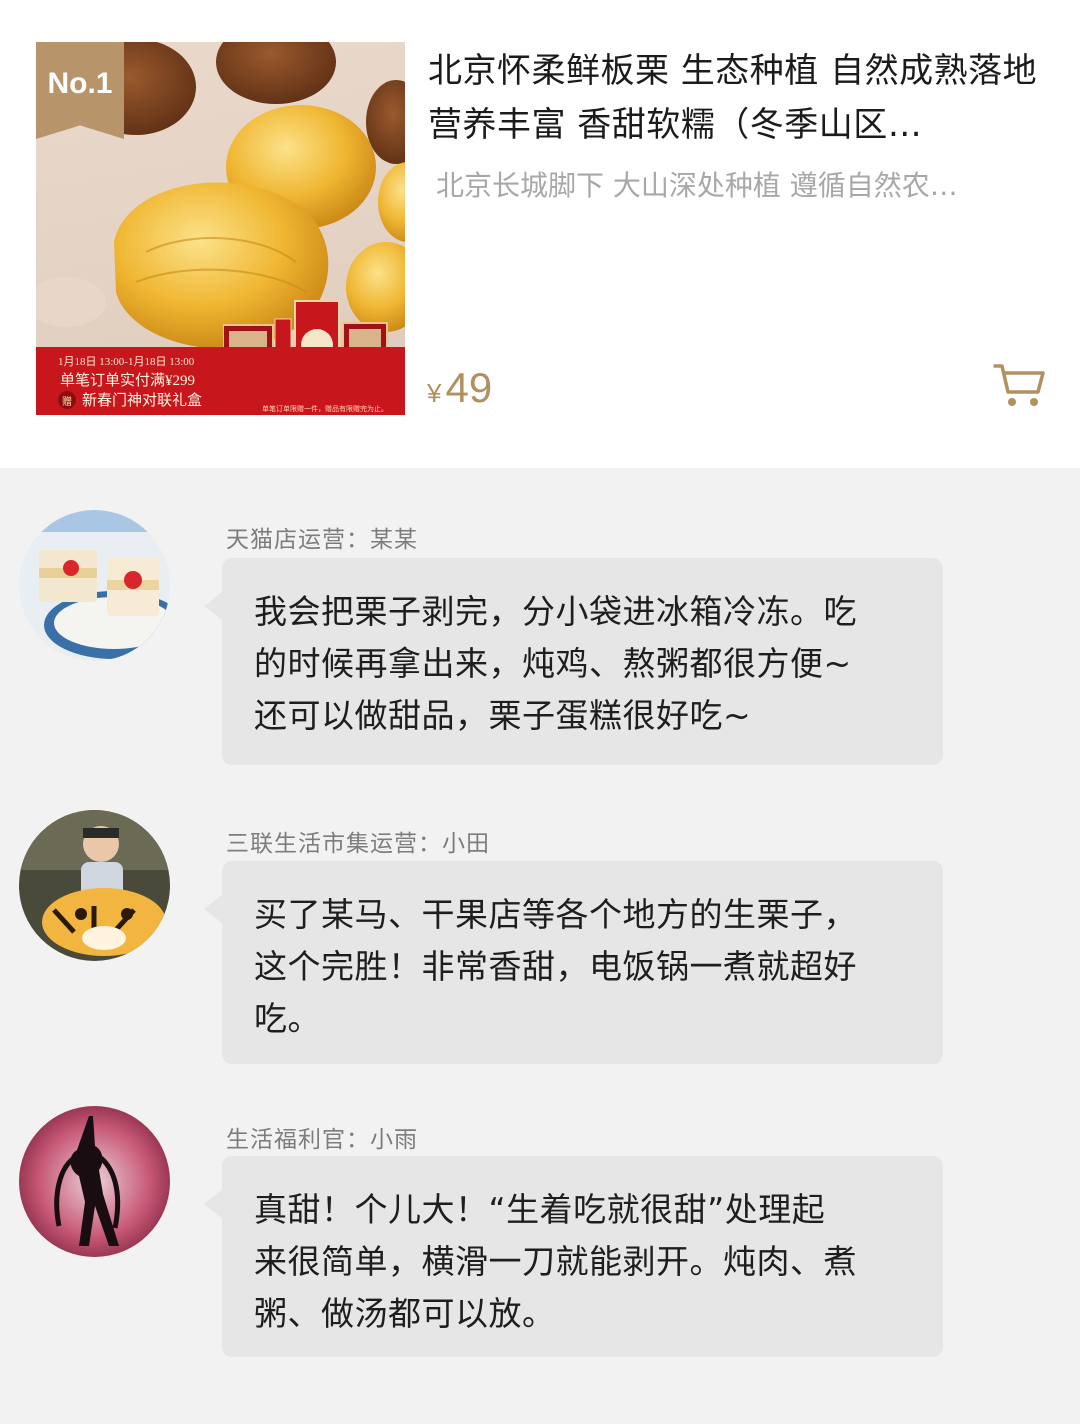 Image resolution: width=1080 pixels, height=1424 pixels. I want to click on price-currency: ¥, so click(434, 393).